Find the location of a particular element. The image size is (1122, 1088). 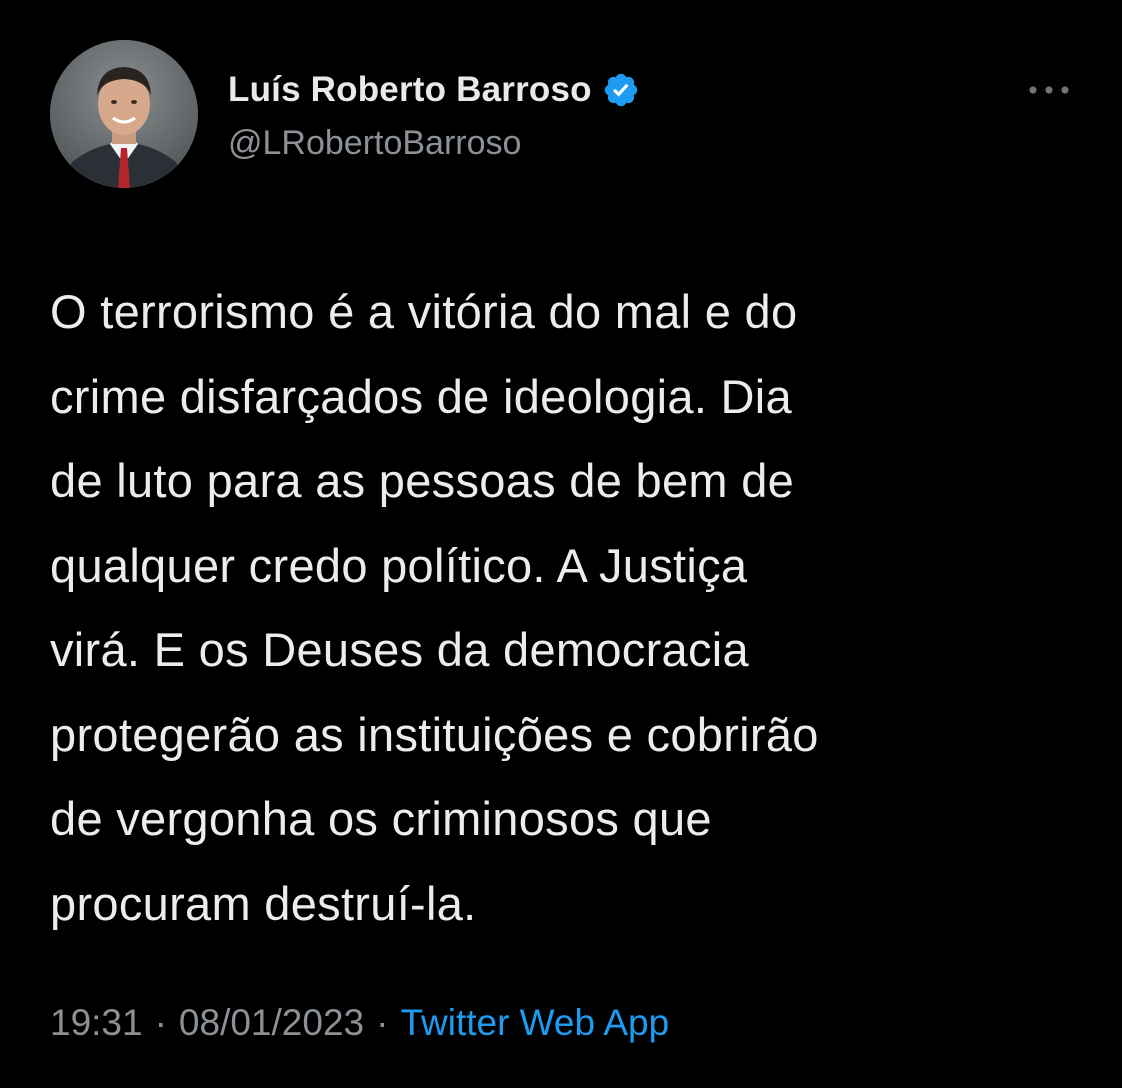

more-options-icon is located at coordinates (1049, 90).